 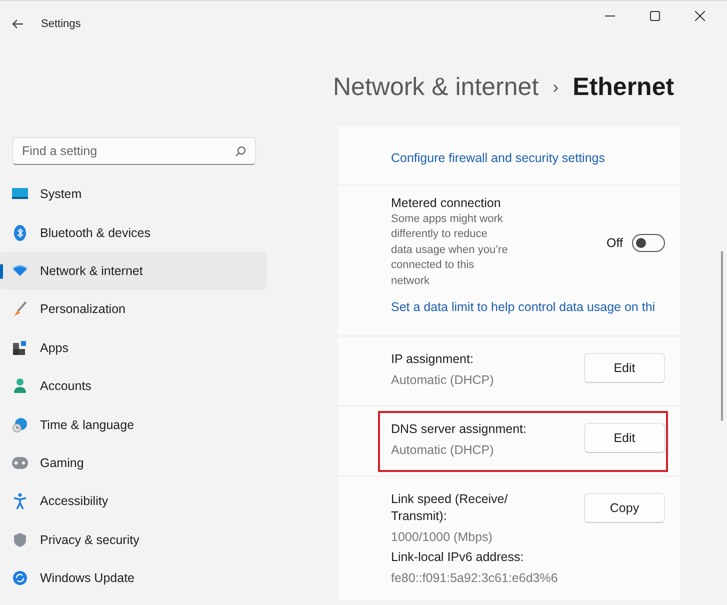 I want to click on selection-indicator, so click(x=1, y=271).